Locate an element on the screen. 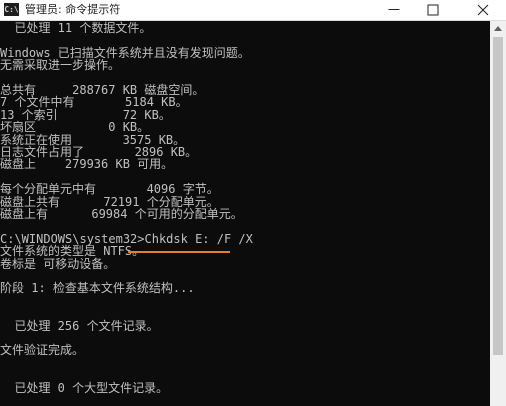 The image size is (506, 406). minimize-button is located at coordinates (394, 10).